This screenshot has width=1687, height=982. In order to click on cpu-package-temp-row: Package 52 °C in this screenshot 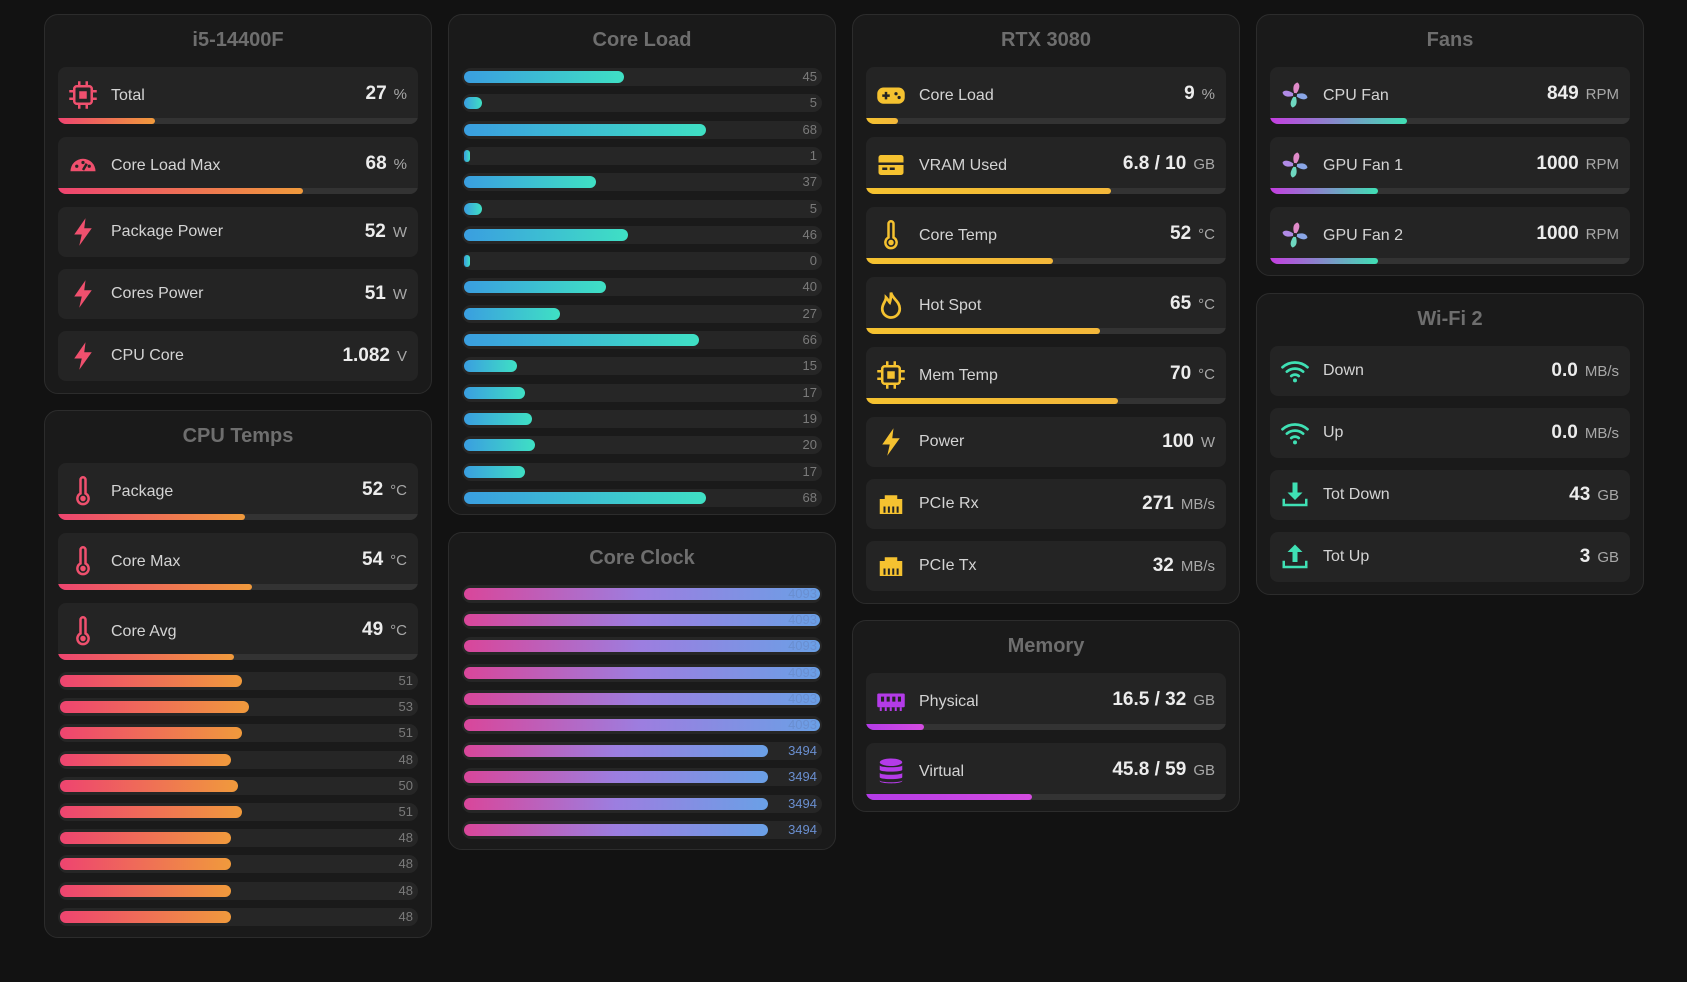, I will do `click(238, 491)`.